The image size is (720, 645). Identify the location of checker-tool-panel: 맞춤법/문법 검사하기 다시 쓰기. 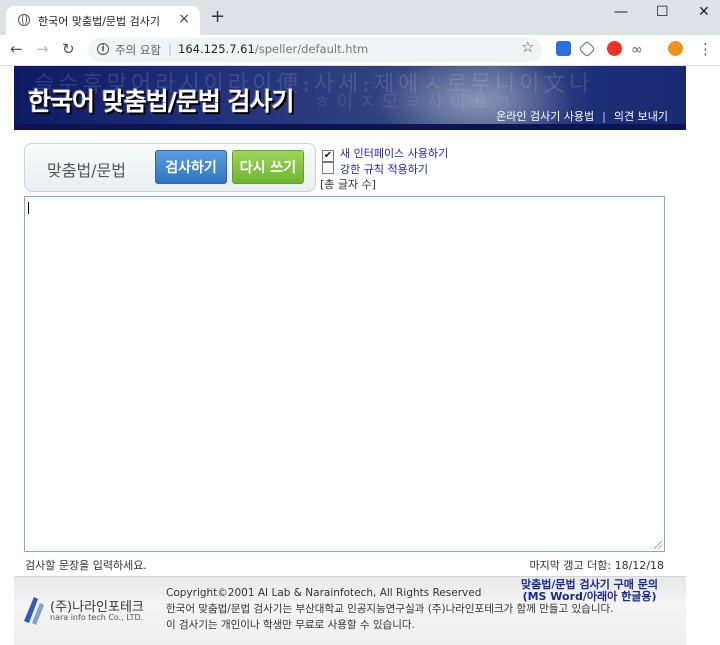
(170, 167).